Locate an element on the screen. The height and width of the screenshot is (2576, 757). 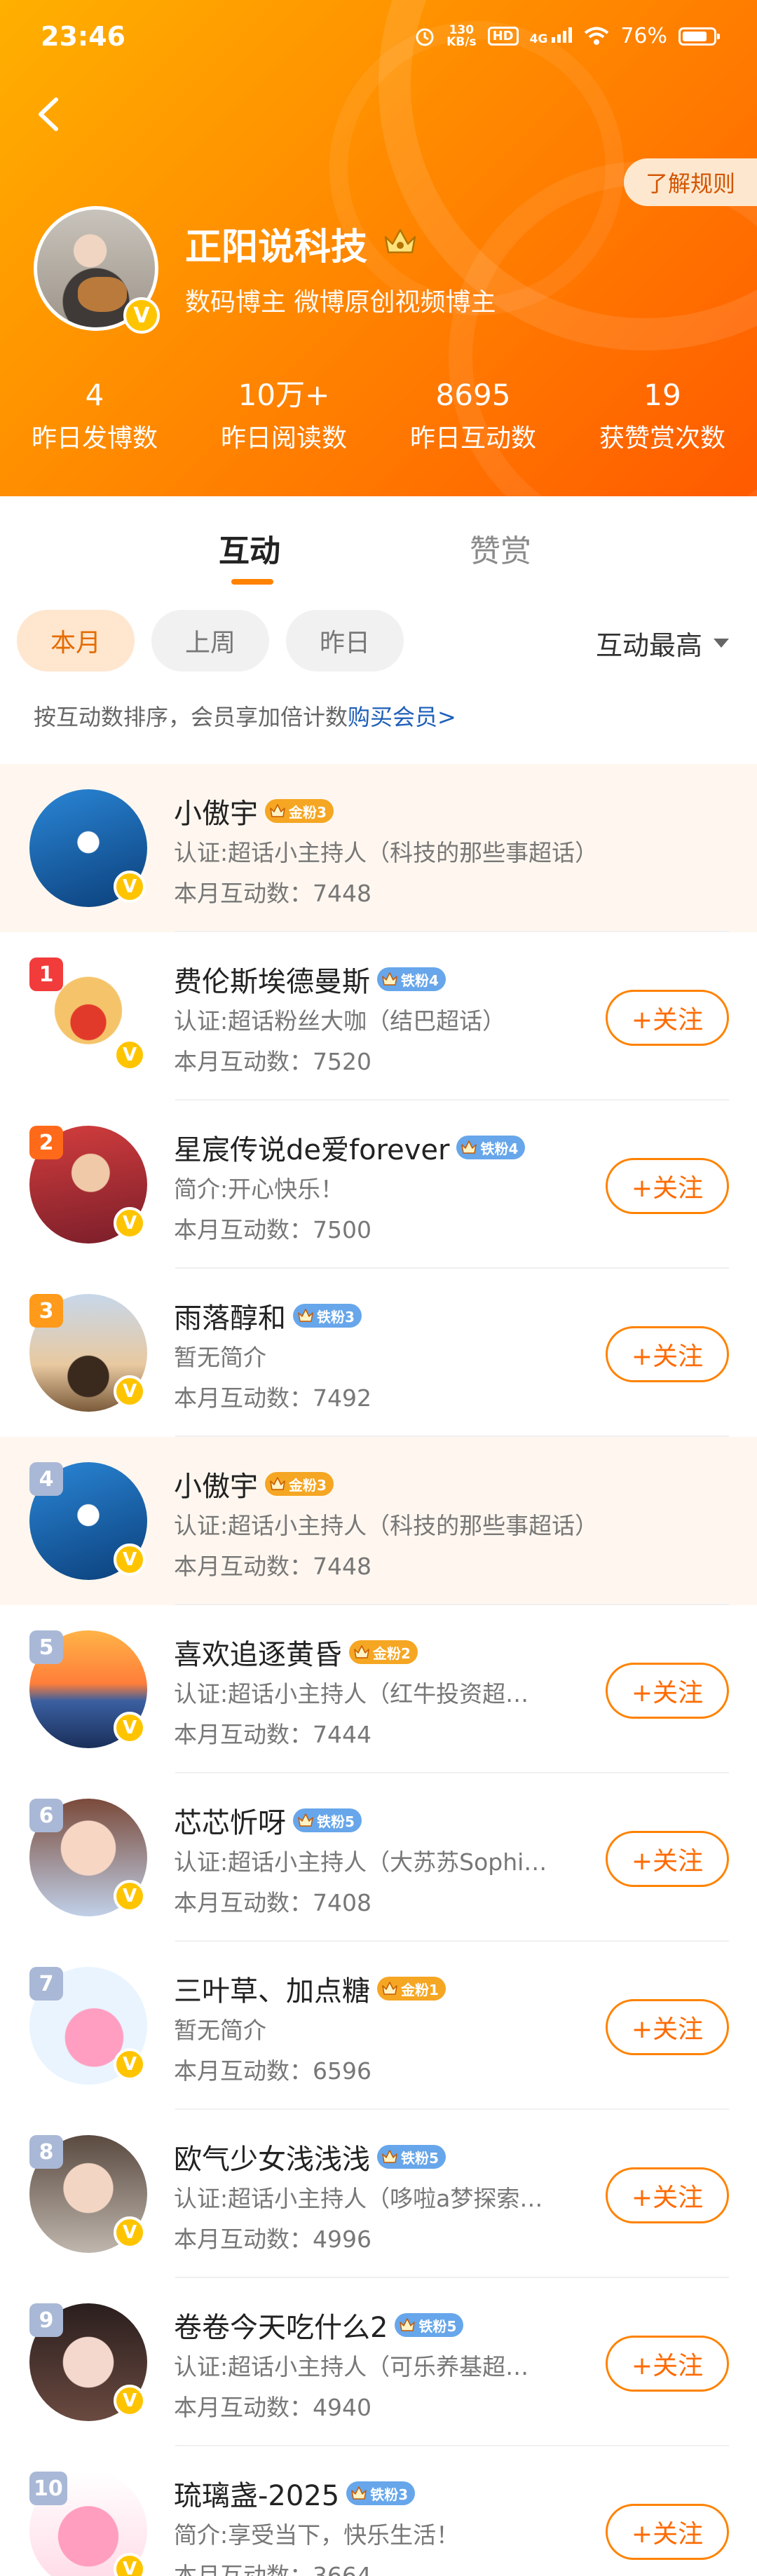
user-name-line: 雨落醇和 铁粉3 is located at coordinates (268, 1315).